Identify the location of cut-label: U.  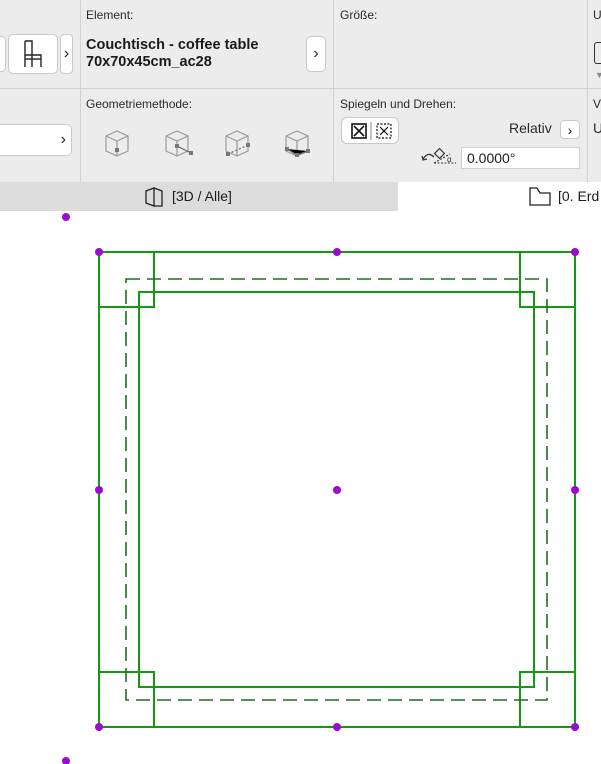
(597, 15).